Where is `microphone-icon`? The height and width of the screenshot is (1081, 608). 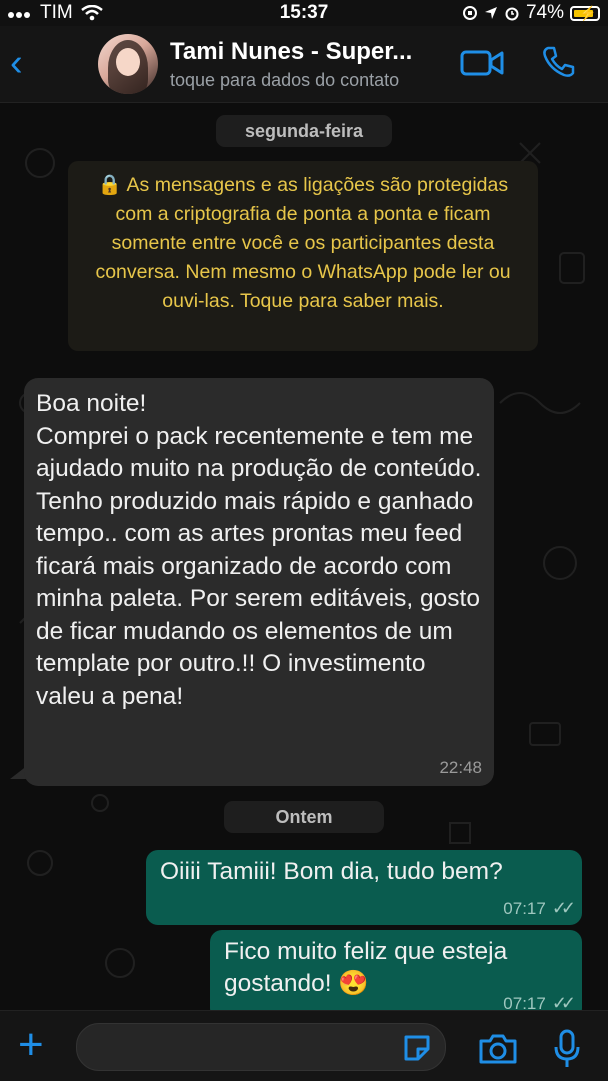 microphone-icon is located at coordinates (567, 1049).